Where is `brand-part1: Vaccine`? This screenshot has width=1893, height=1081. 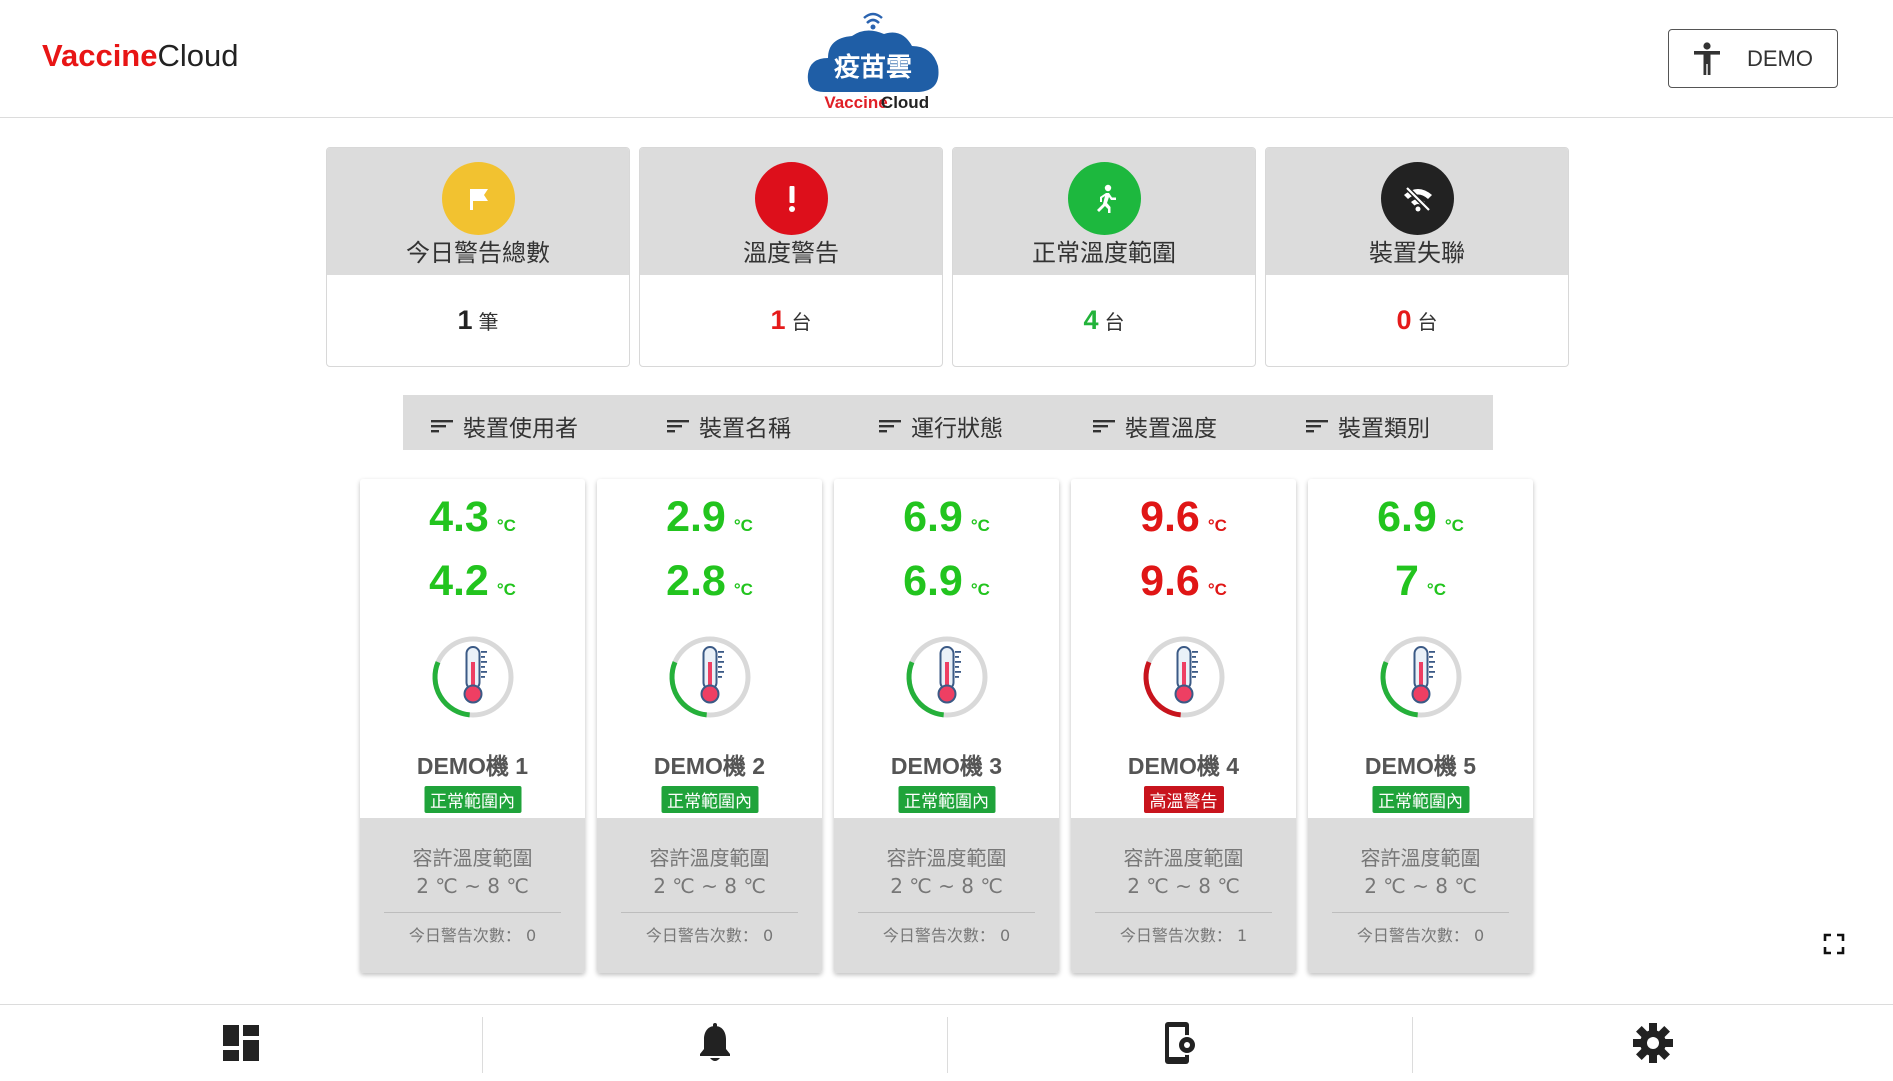 brand-part1: Vaccine is located at coordinates (100, 55).